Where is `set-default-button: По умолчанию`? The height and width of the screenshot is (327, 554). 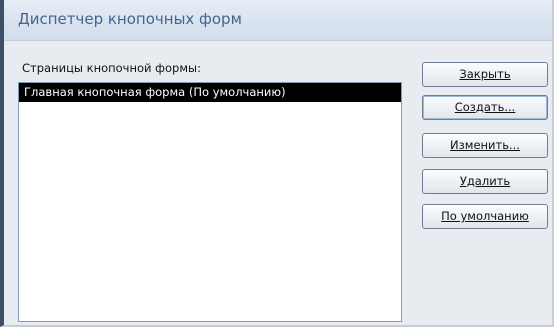 set-default-button: По умолчанию is located at coordinates (485, 216).